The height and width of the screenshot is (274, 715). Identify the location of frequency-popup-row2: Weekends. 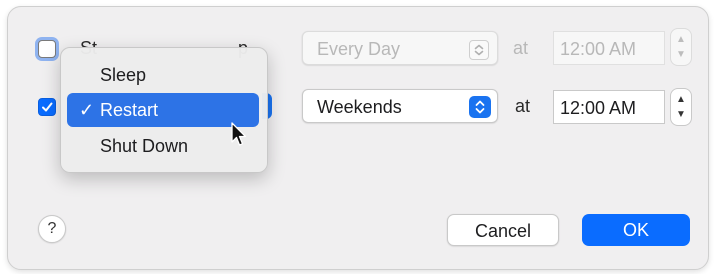
(400, 106).